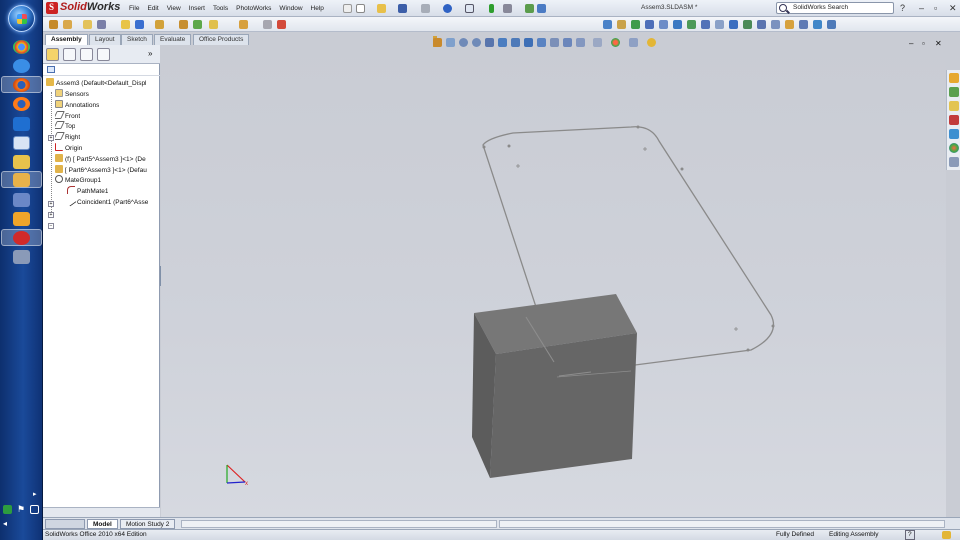 This screenshot has height=540, width=960. Describe the element at coordinates (137, 39) in the screenshot. I see `tab-sketch: Sketch` at that location.